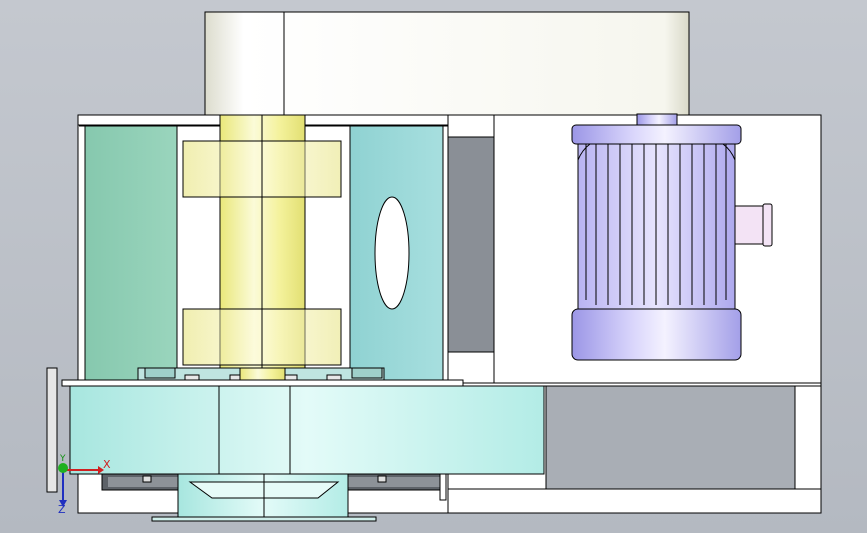  What do you see at coordinates (131, 254) in the screenshot?
I see `left-side-panel` at bounding box center [131, 254].